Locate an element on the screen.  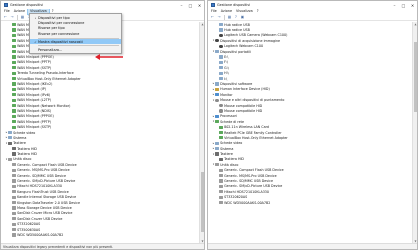
tree-item-label: Dispositivi software is located at coordinates (236, 83).